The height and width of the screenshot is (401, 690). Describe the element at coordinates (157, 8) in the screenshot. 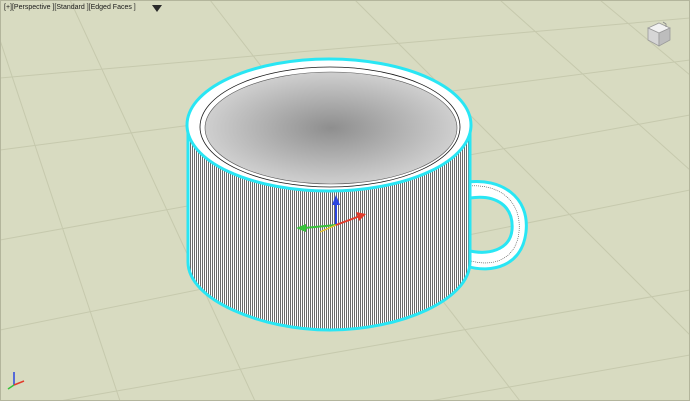

I see `filter-icon` at that location.